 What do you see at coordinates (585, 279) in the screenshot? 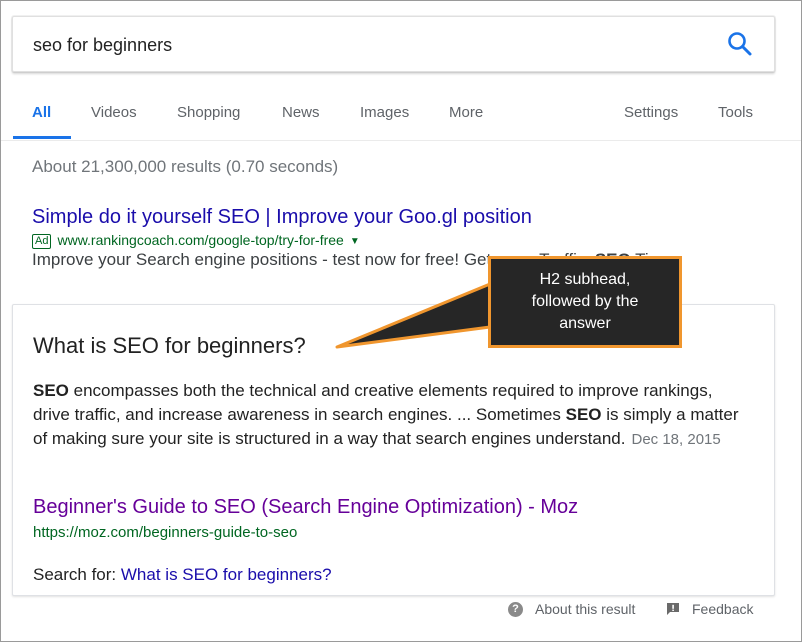
I see `callout-line: H2 subhead,` at bounding box center [585, 279].